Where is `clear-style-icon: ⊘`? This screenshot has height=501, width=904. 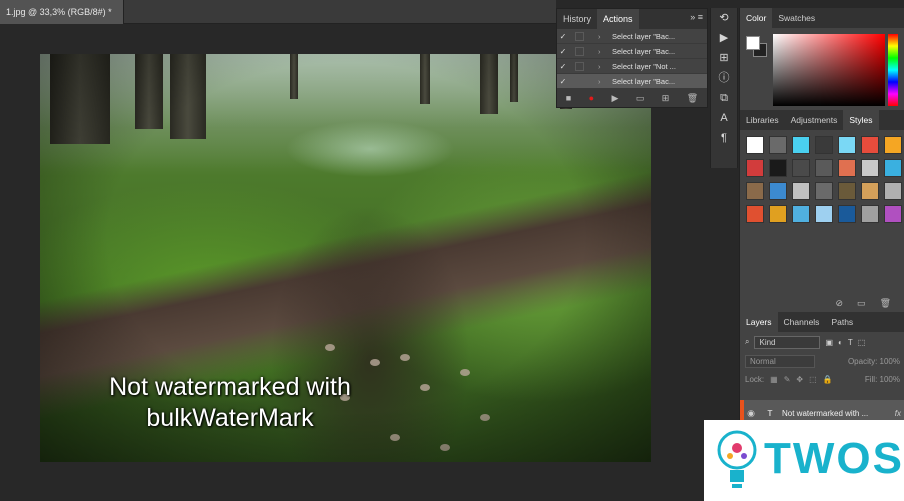
clear-style-icon: ⊘ is located at coordinates (840, 303).